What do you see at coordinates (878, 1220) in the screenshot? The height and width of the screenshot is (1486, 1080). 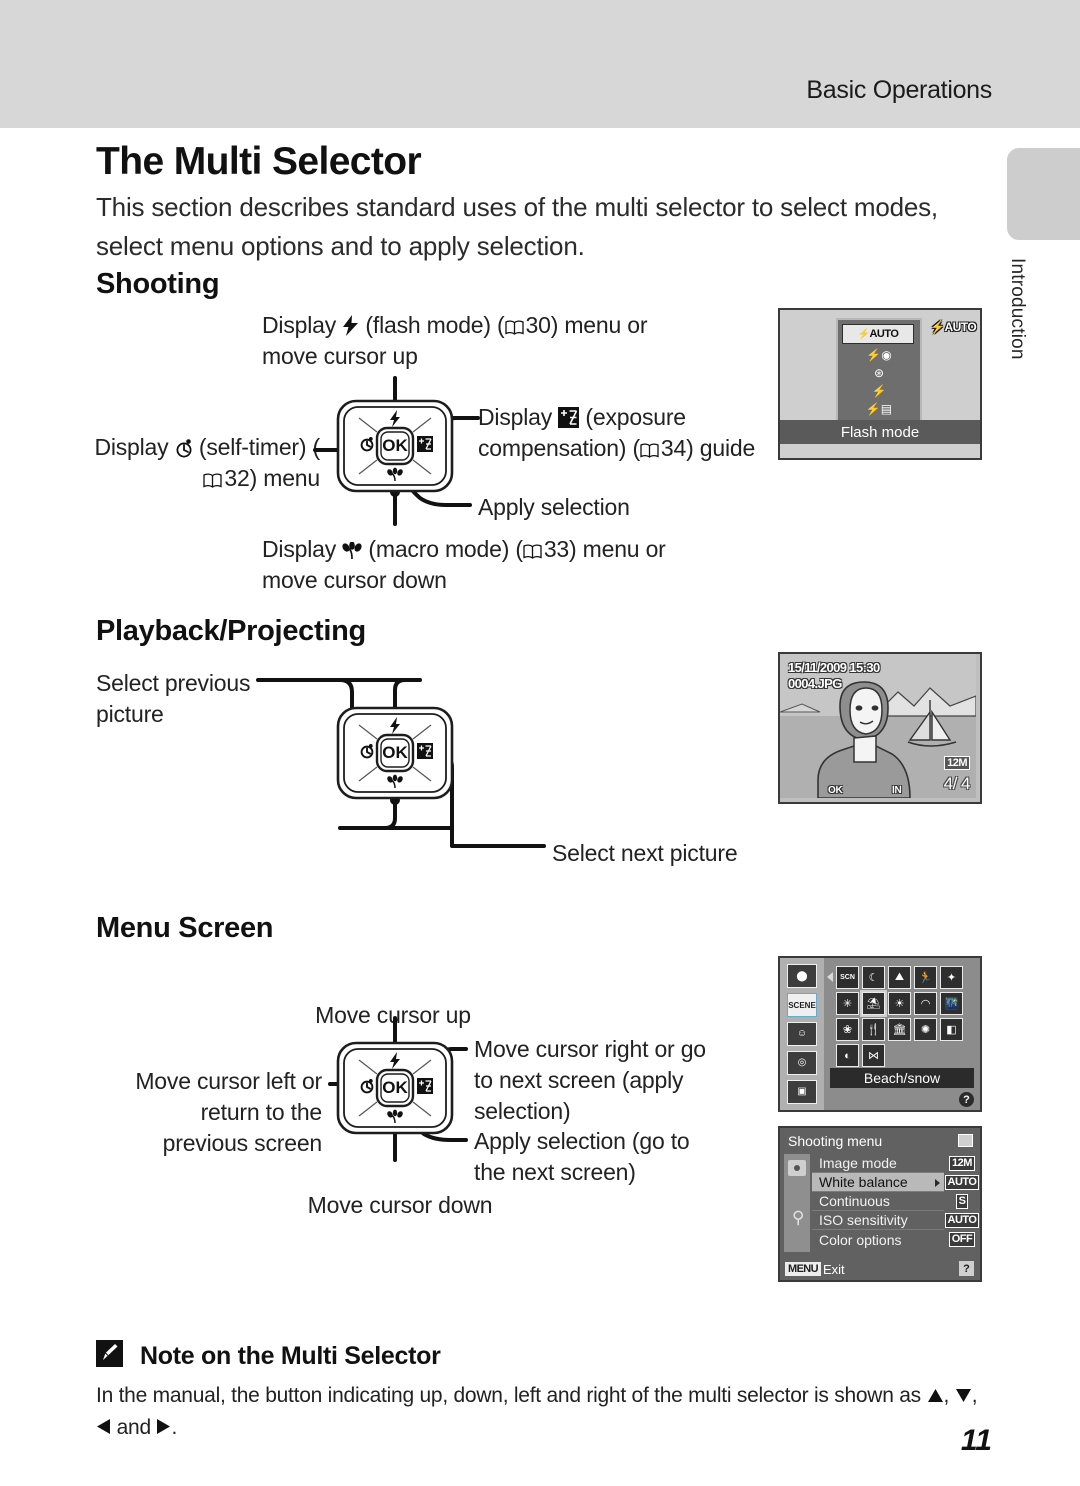 I see `menu-item-iso-sensitivity: ISO sensitivity` at bounding box center [878, 1220].